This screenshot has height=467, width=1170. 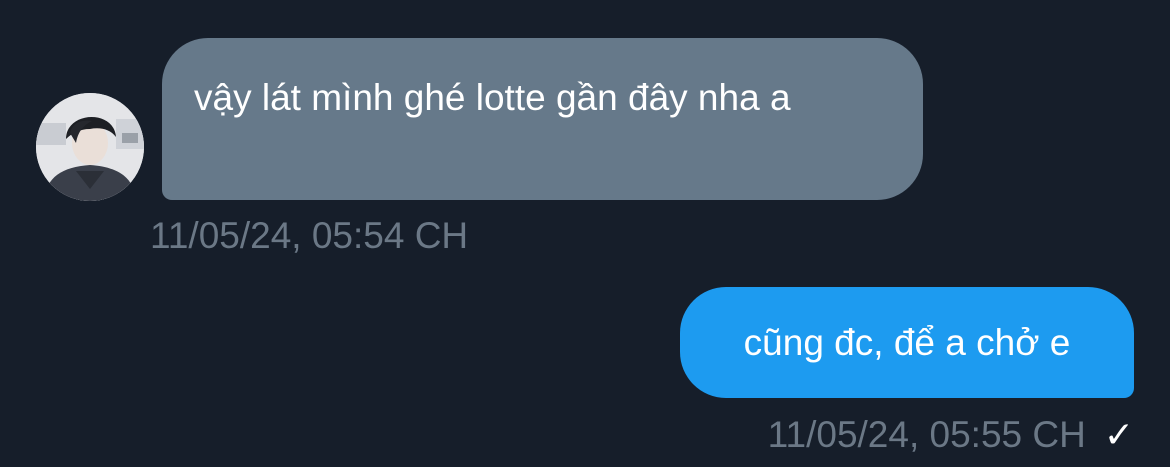 What do you see at coordinates (492, 97) in the screenshot?
I see `incoming-message-text: vậy lát mình ghé lotte gần đây nha a` at bounding box center [492, 97].